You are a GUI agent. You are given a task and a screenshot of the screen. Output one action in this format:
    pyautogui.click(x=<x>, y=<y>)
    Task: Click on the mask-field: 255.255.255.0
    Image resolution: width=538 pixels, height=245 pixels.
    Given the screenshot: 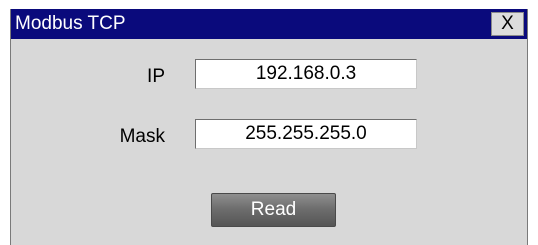 What is the action you would take?
    pyautogui.click(x=306, y=134)
    